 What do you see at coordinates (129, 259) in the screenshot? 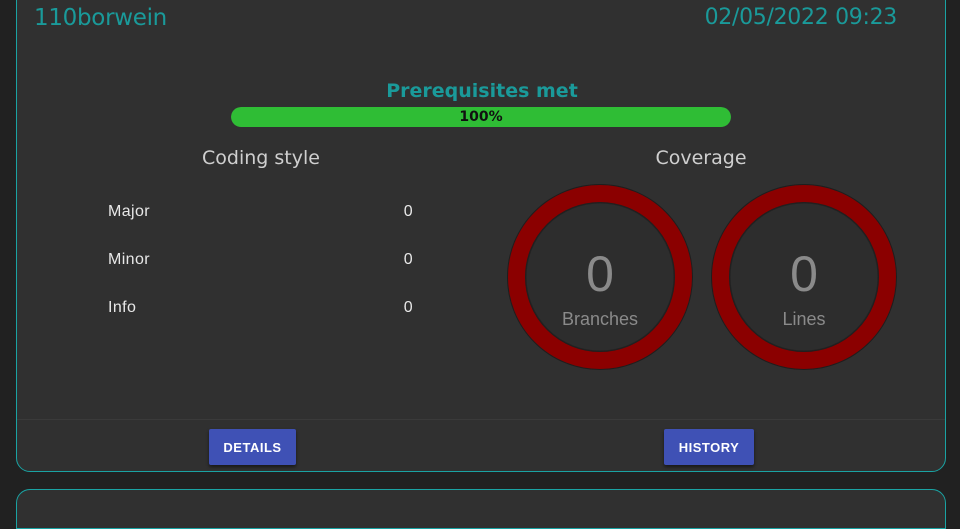
I see `metric-label: Minor` at bounding box center [129, 259].